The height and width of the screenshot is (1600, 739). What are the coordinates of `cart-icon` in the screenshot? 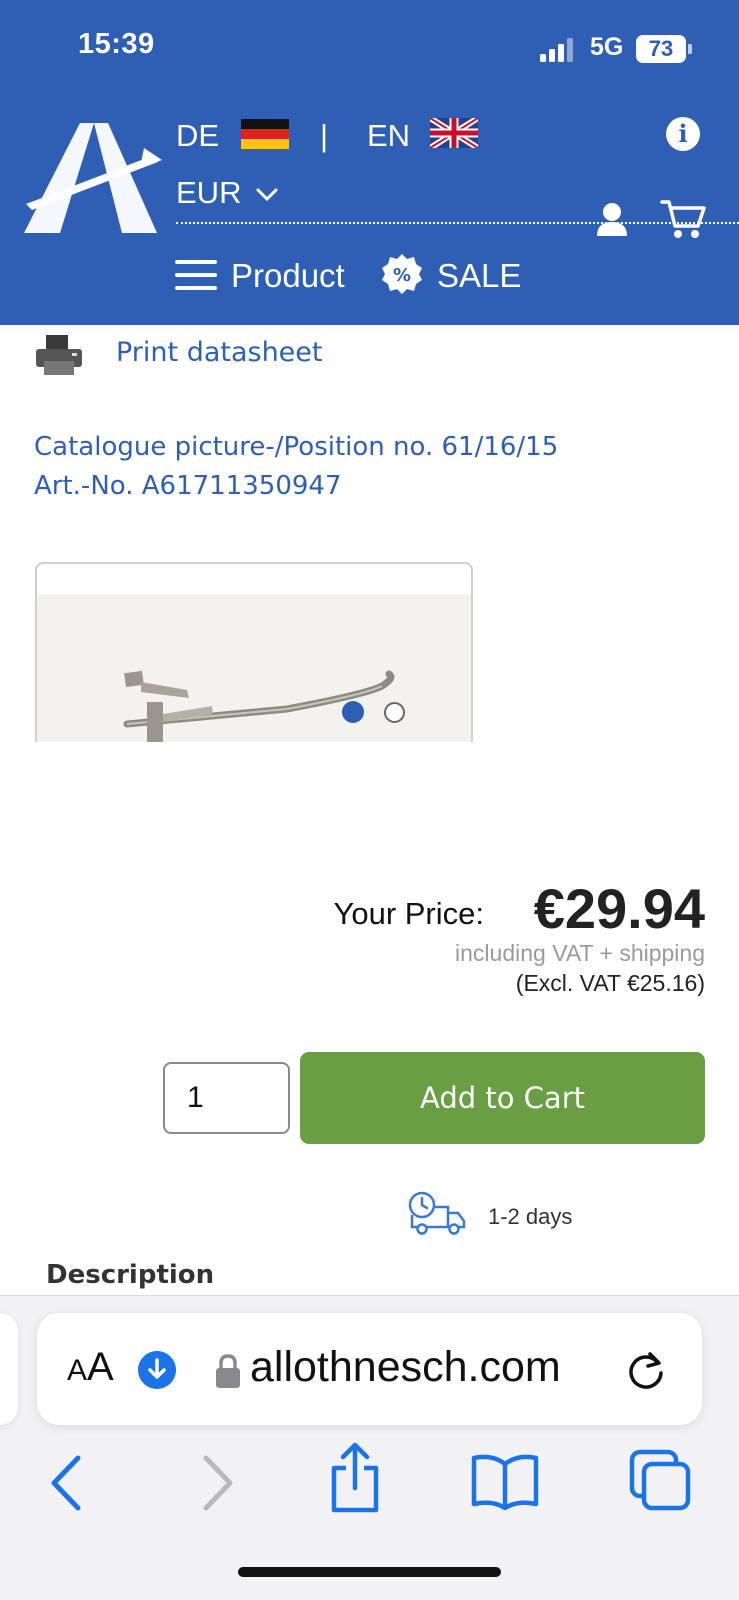 It's located at (683, 219).